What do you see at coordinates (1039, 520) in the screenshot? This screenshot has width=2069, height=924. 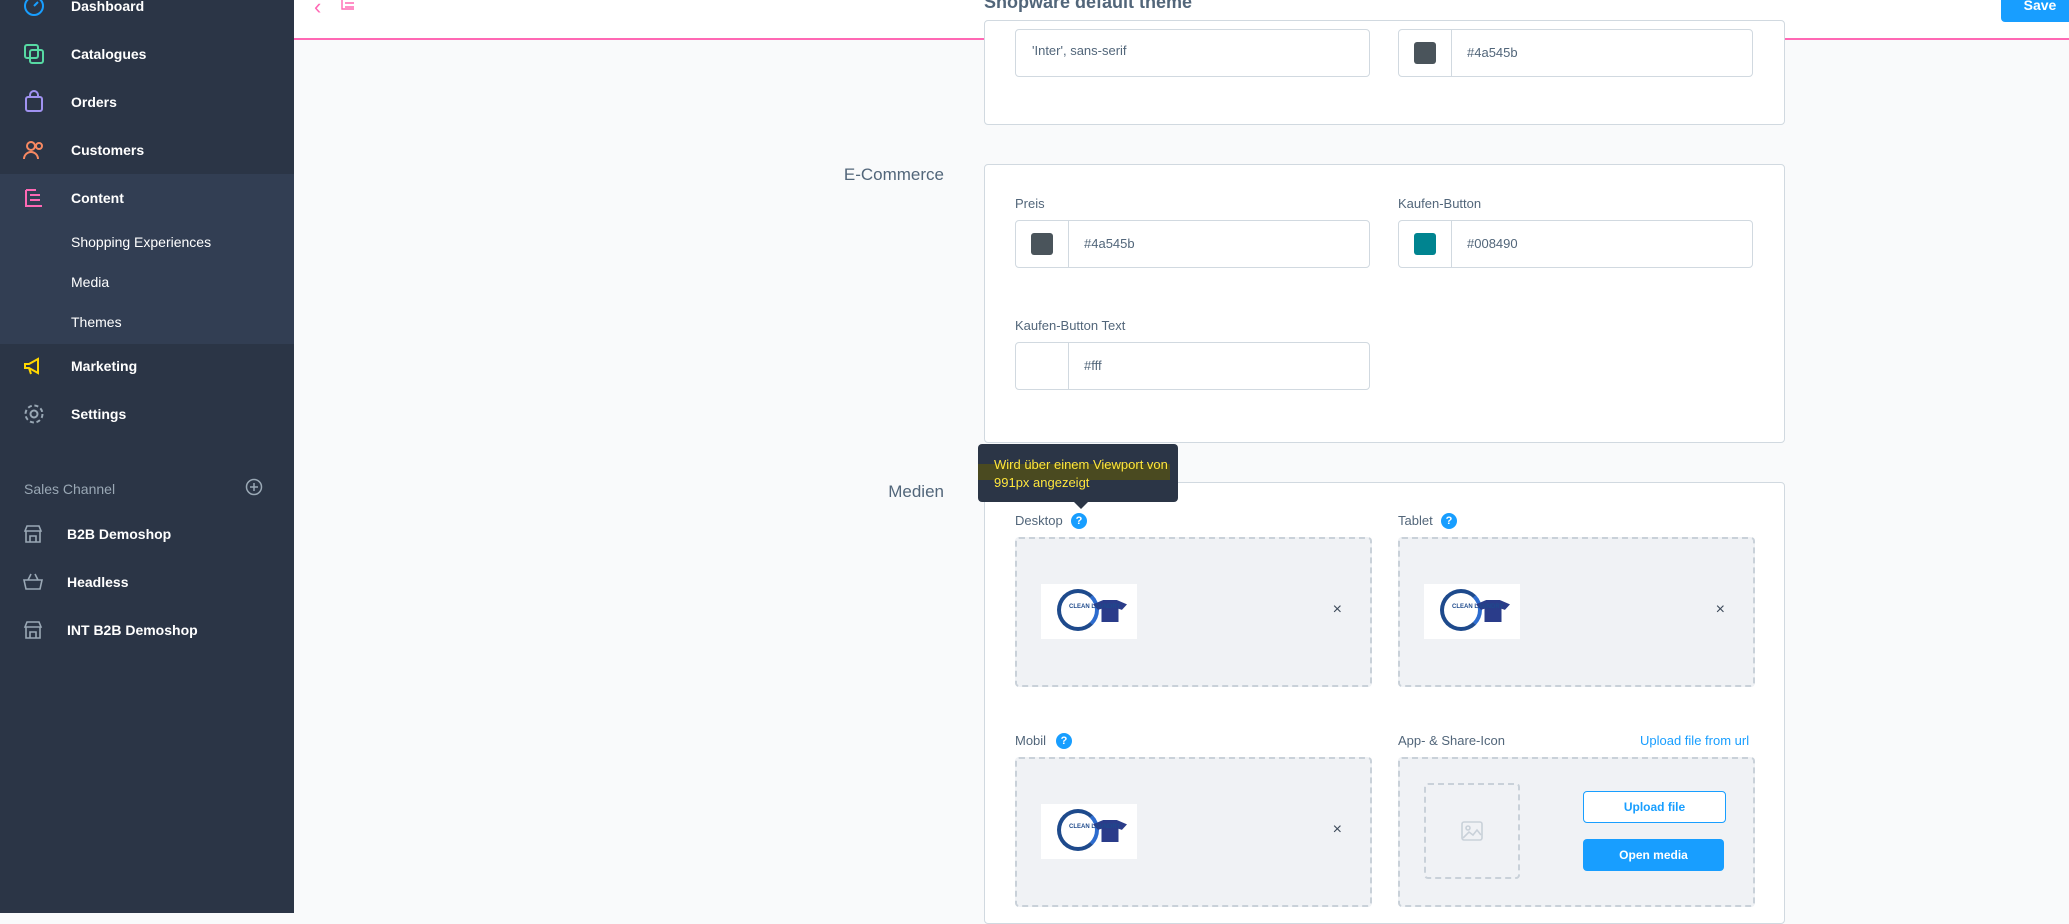 I see `desktop-label: Desktop` at bounding box center [1039, 520].